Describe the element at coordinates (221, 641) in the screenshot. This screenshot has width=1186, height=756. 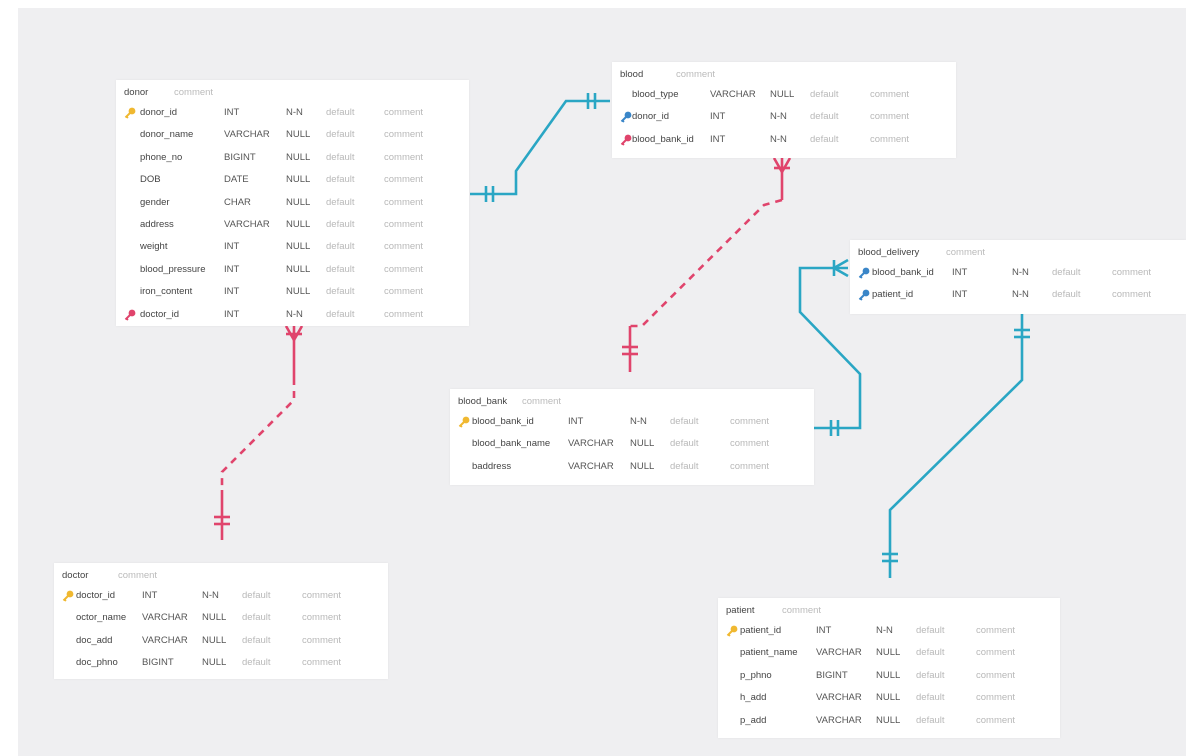
I see `table-row: doc_add VARCHAR NULL default comment` at that location.